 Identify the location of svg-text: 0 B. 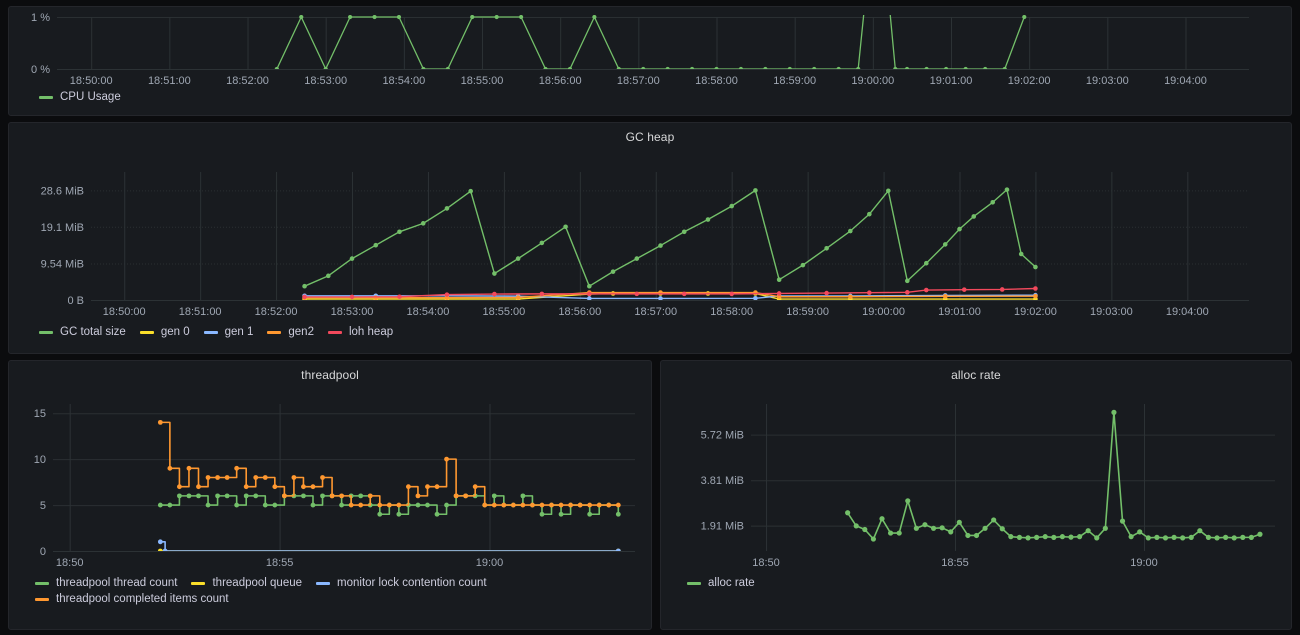
(75, 301).